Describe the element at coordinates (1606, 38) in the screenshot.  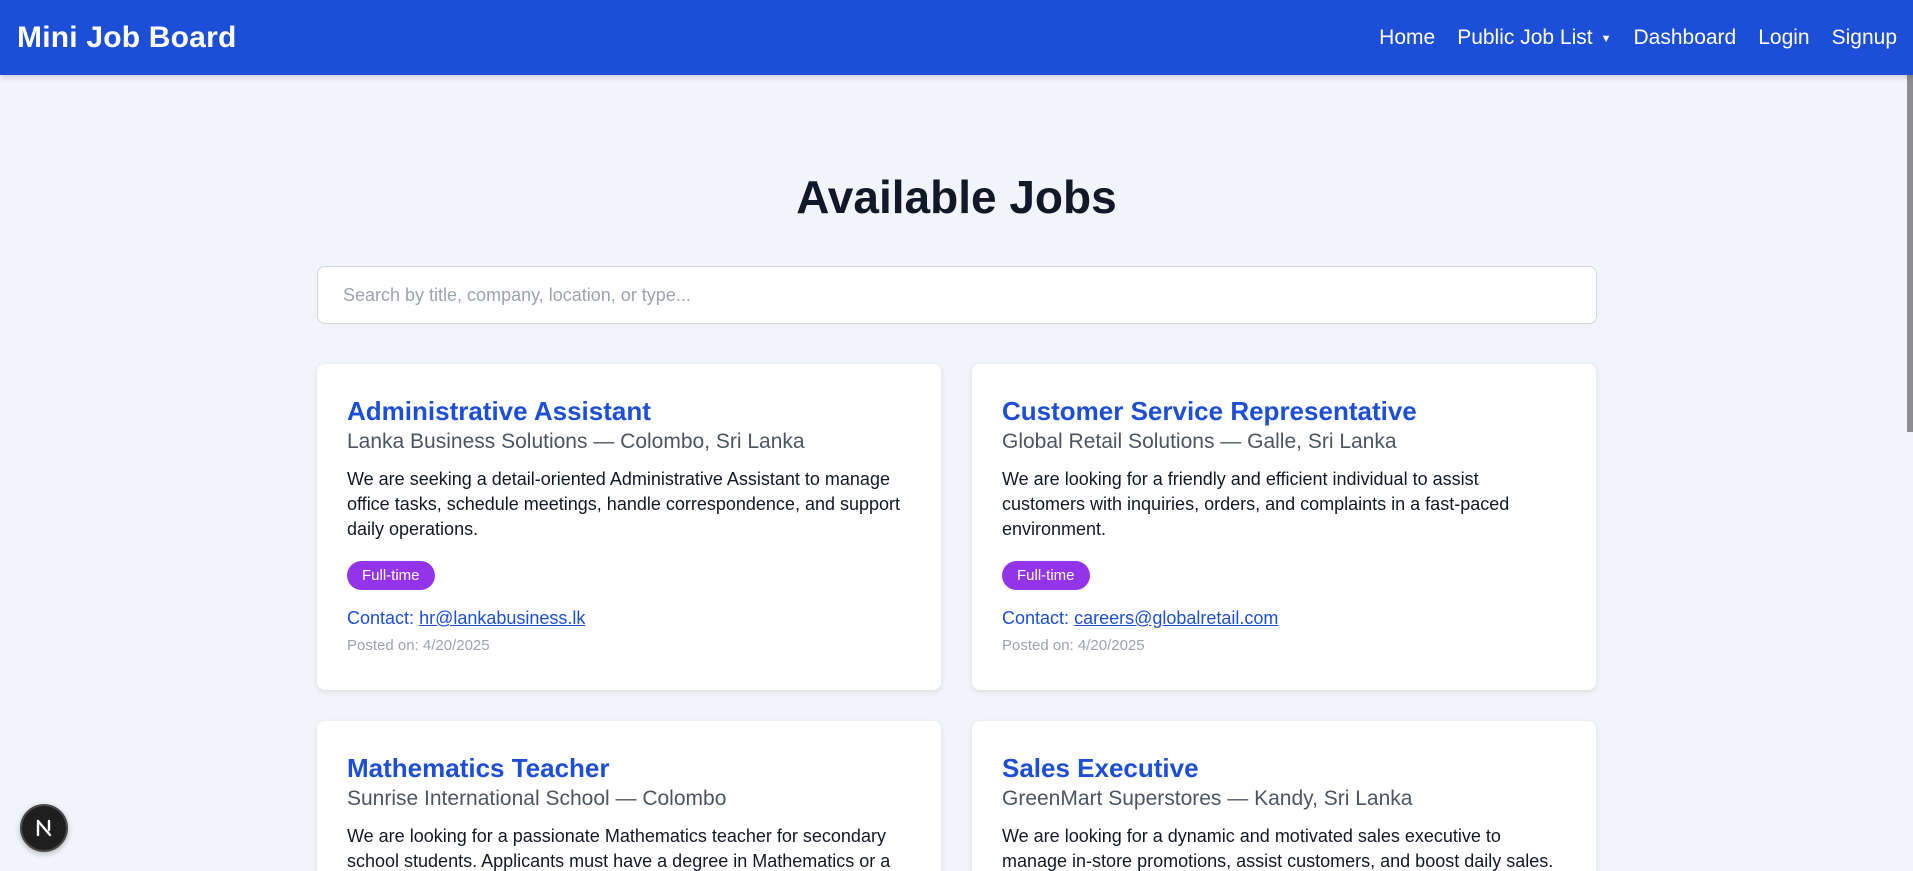
I see `caret-down-icon: ▼` at that location.